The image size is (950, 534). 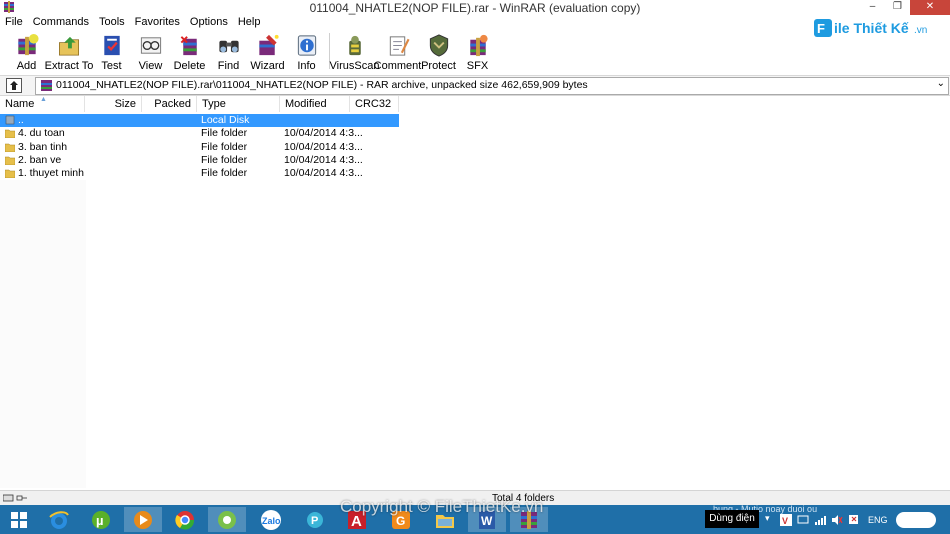 I want to click on virusscan-icon, so click(x=354, y=45).